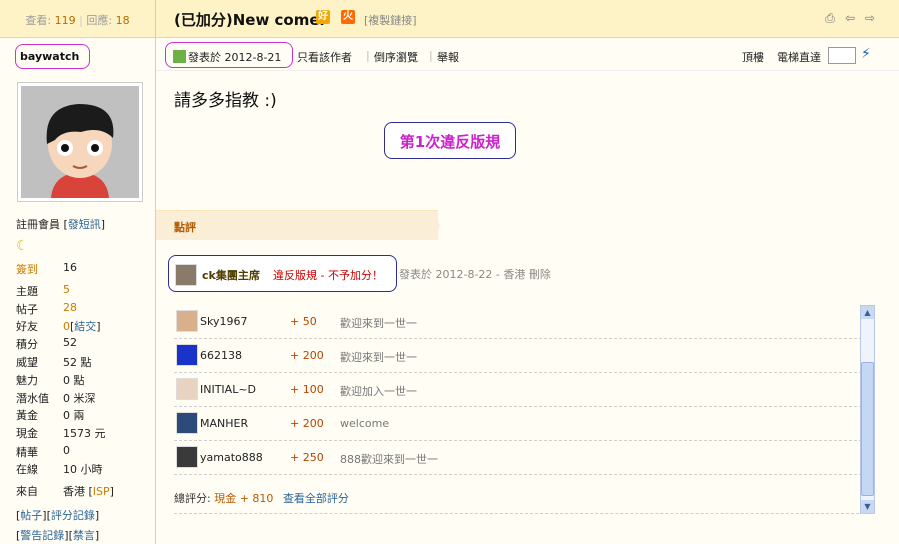 The width and height of the screenshot is (899, 544). Describe the element at coordinates (58, 326) in the screenshot. I see `stat-friends: 好友 0[結交]` at that location.